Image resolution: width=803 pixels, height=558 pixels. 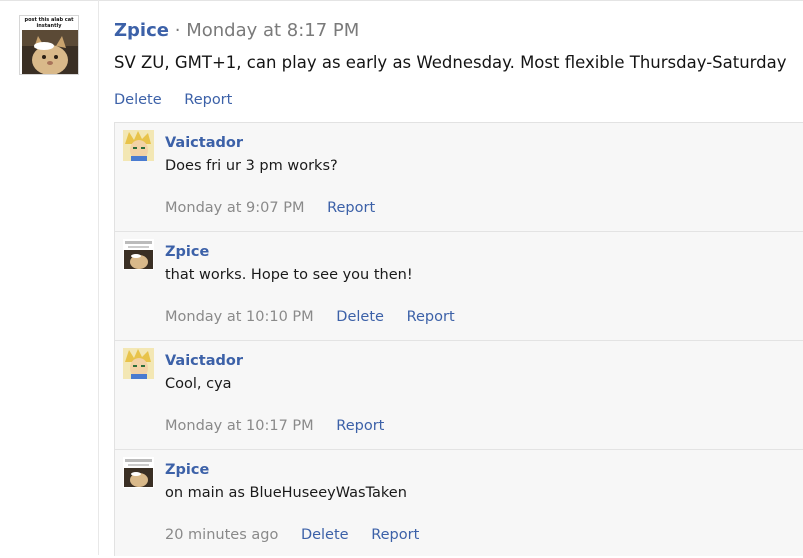 I want to click on reply-meta: Monday at 10:10 PM Delete Report, so click(x=310, y=317).